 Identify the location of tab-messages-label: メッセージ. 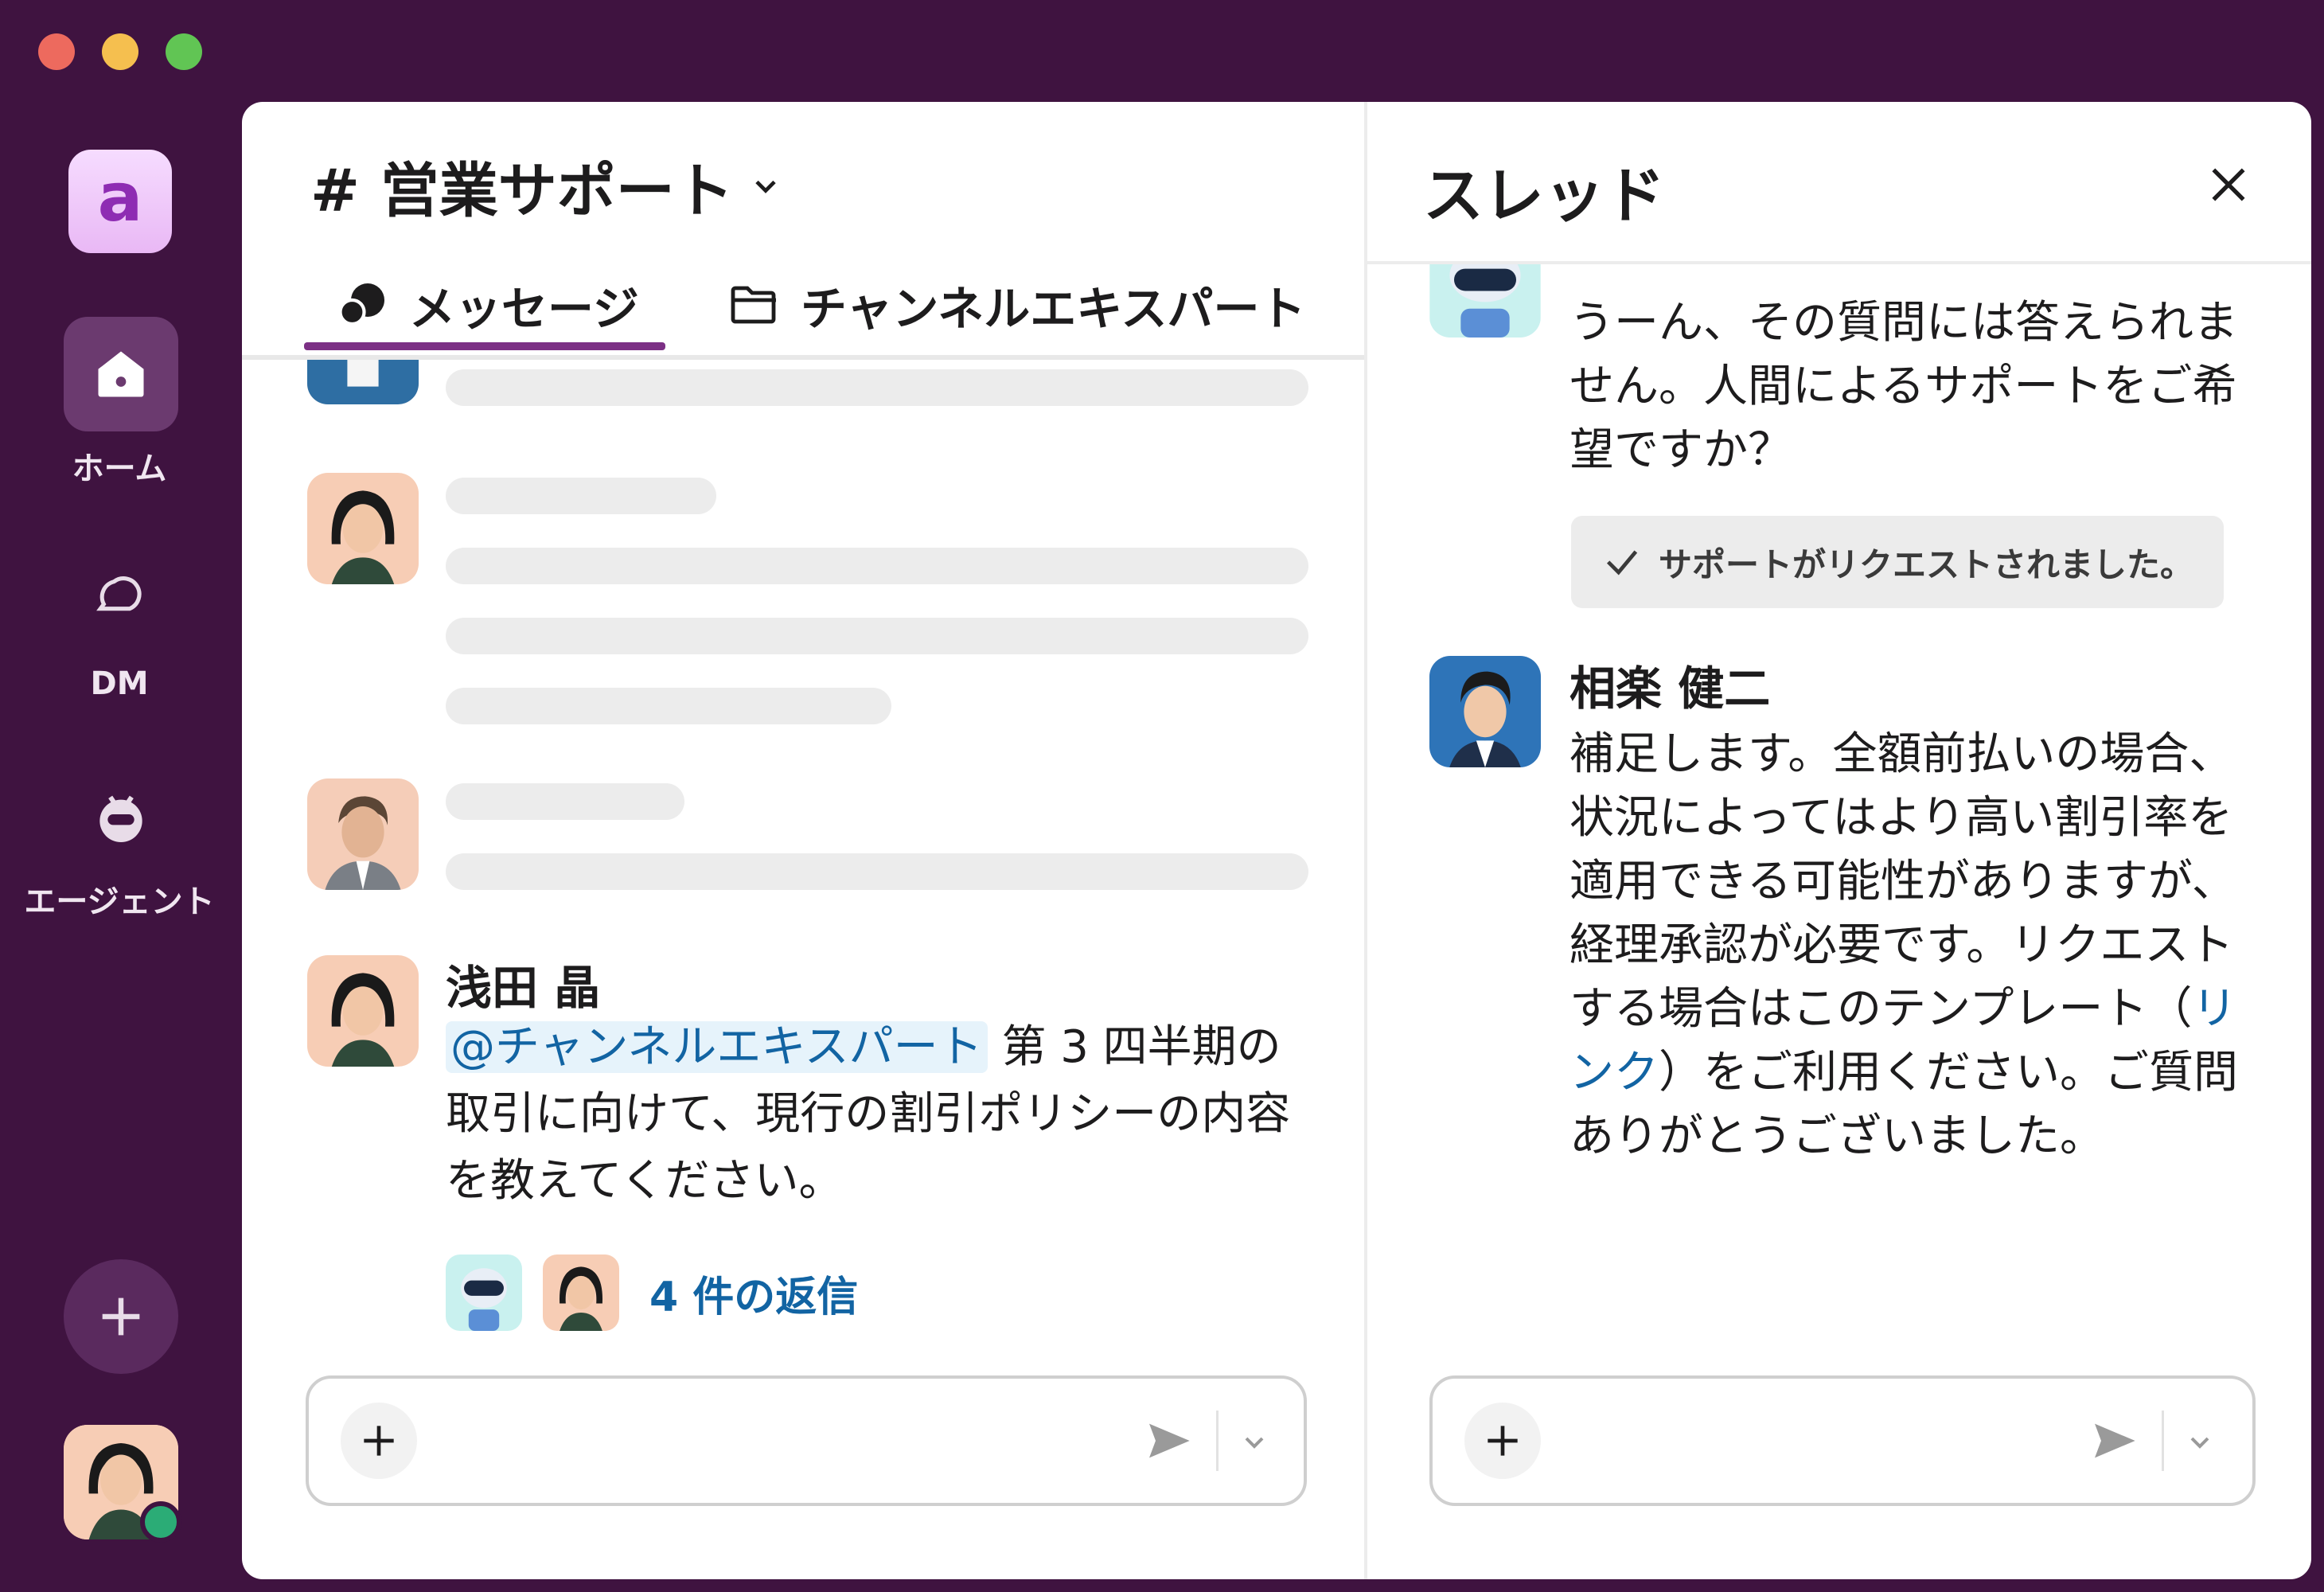
(524, 309).